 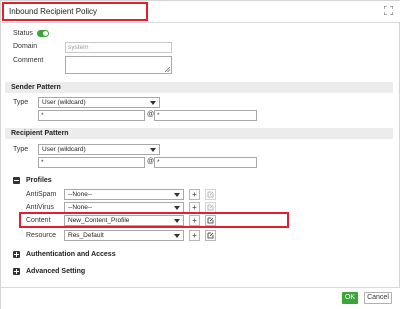 I want to click on status-label: Status, so click(x=23, y=33).